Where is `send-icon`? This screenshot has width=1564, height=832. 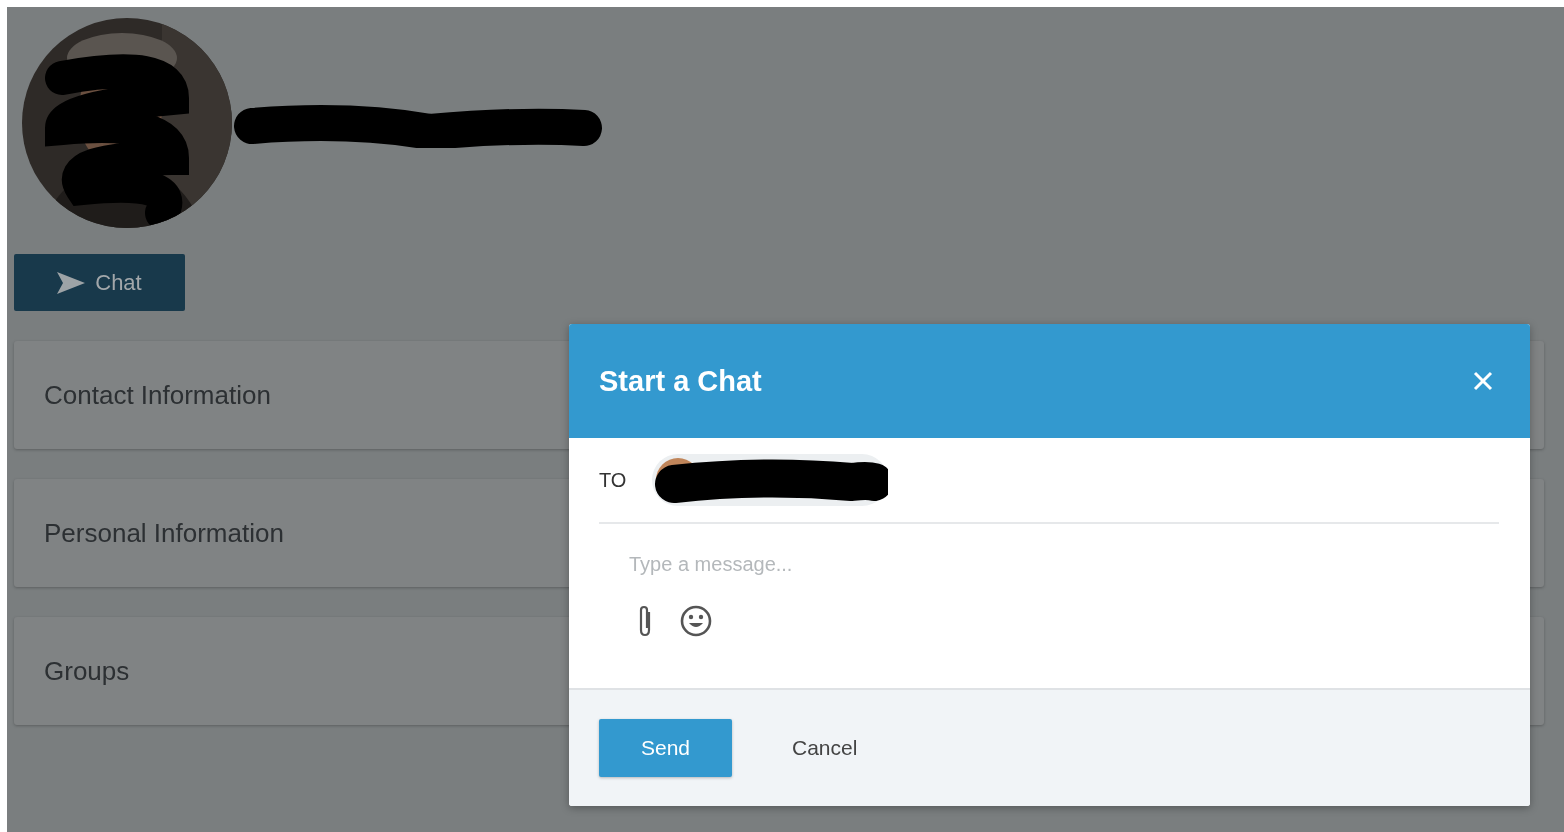
send-icon is located at coordinates (71, 282).